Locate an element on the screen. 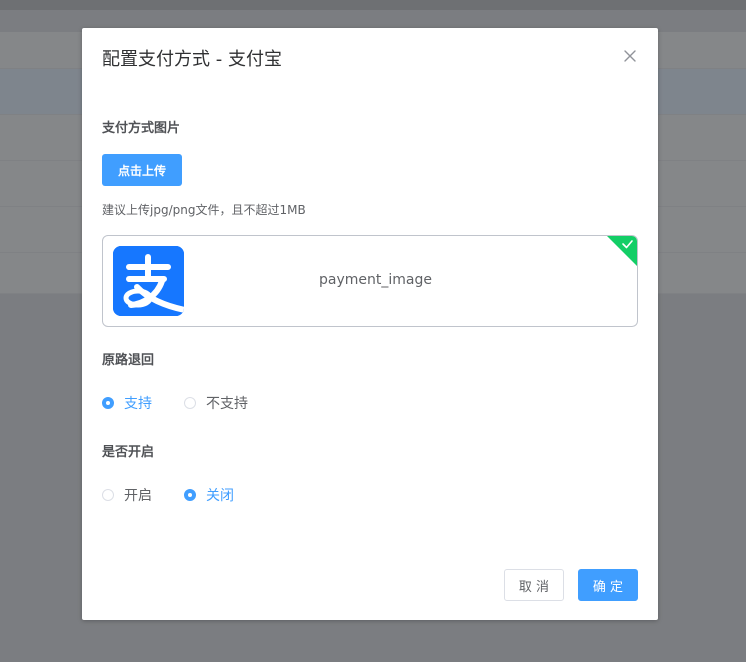 The height and width of the screenshot is (662, 746). radio-label: 开启 is located at coordinates (138, 496).